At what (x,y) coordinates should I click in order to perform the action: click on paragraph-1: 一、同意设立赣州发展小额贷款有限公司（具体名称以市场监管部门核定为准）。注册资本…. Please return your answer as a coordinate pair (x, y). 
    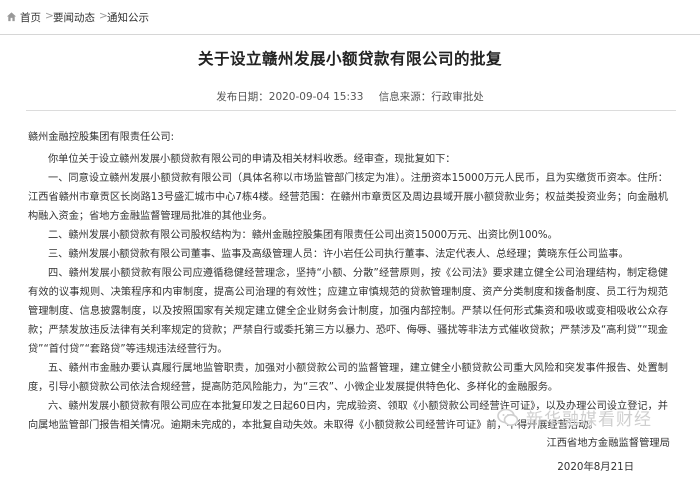
    Looking at the image, I should click on (348, 197).